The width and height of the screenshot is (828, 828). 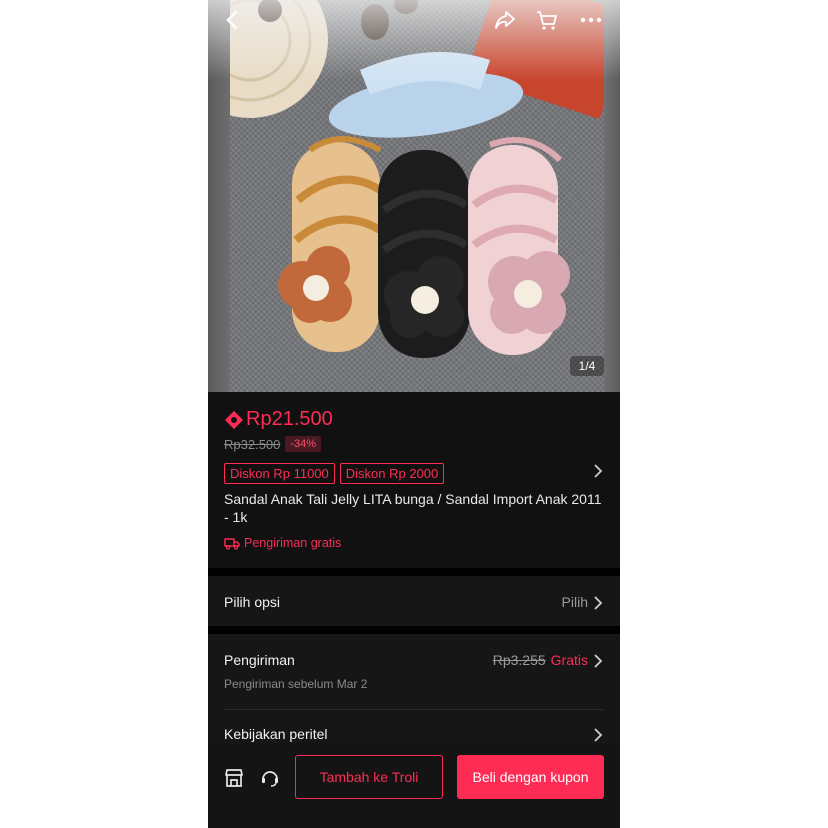 I want to click on price-row: Rp21.500, so click(x=278, y=419).